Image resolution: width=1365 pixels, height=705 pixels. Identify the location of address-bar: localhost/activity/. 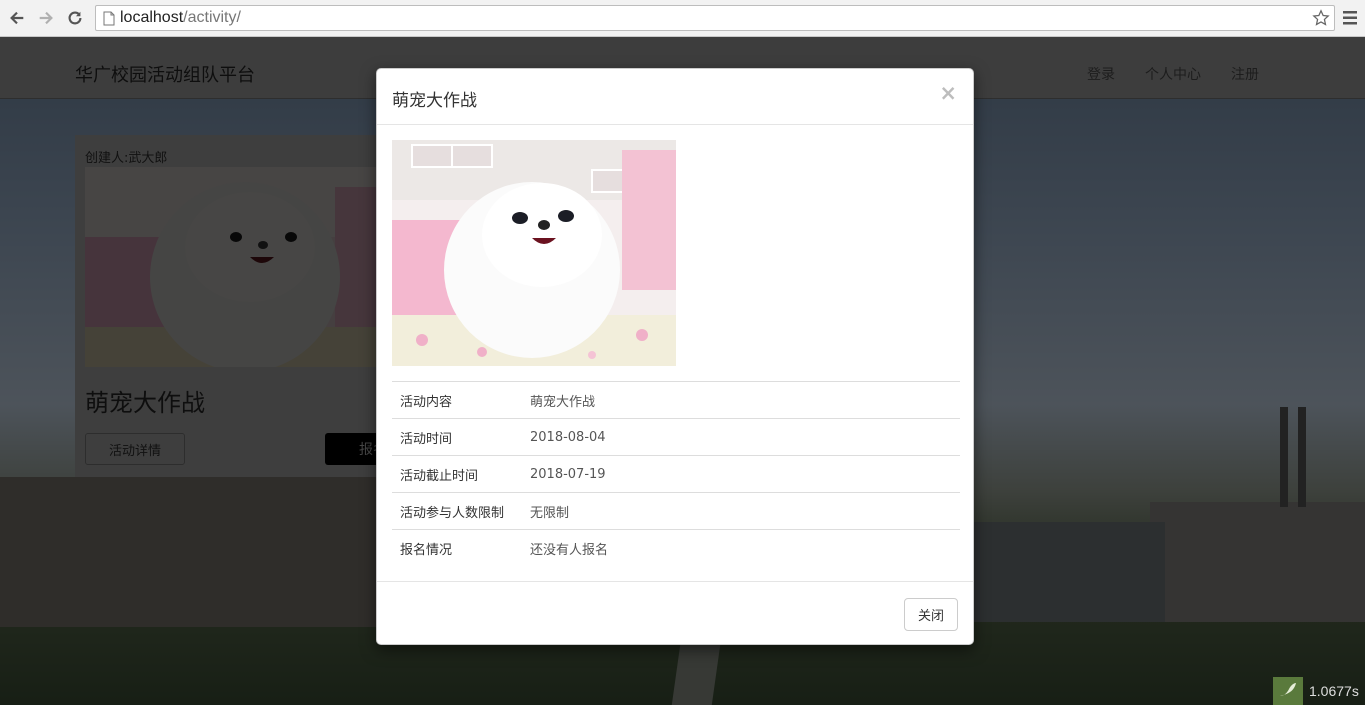
(715, 18).